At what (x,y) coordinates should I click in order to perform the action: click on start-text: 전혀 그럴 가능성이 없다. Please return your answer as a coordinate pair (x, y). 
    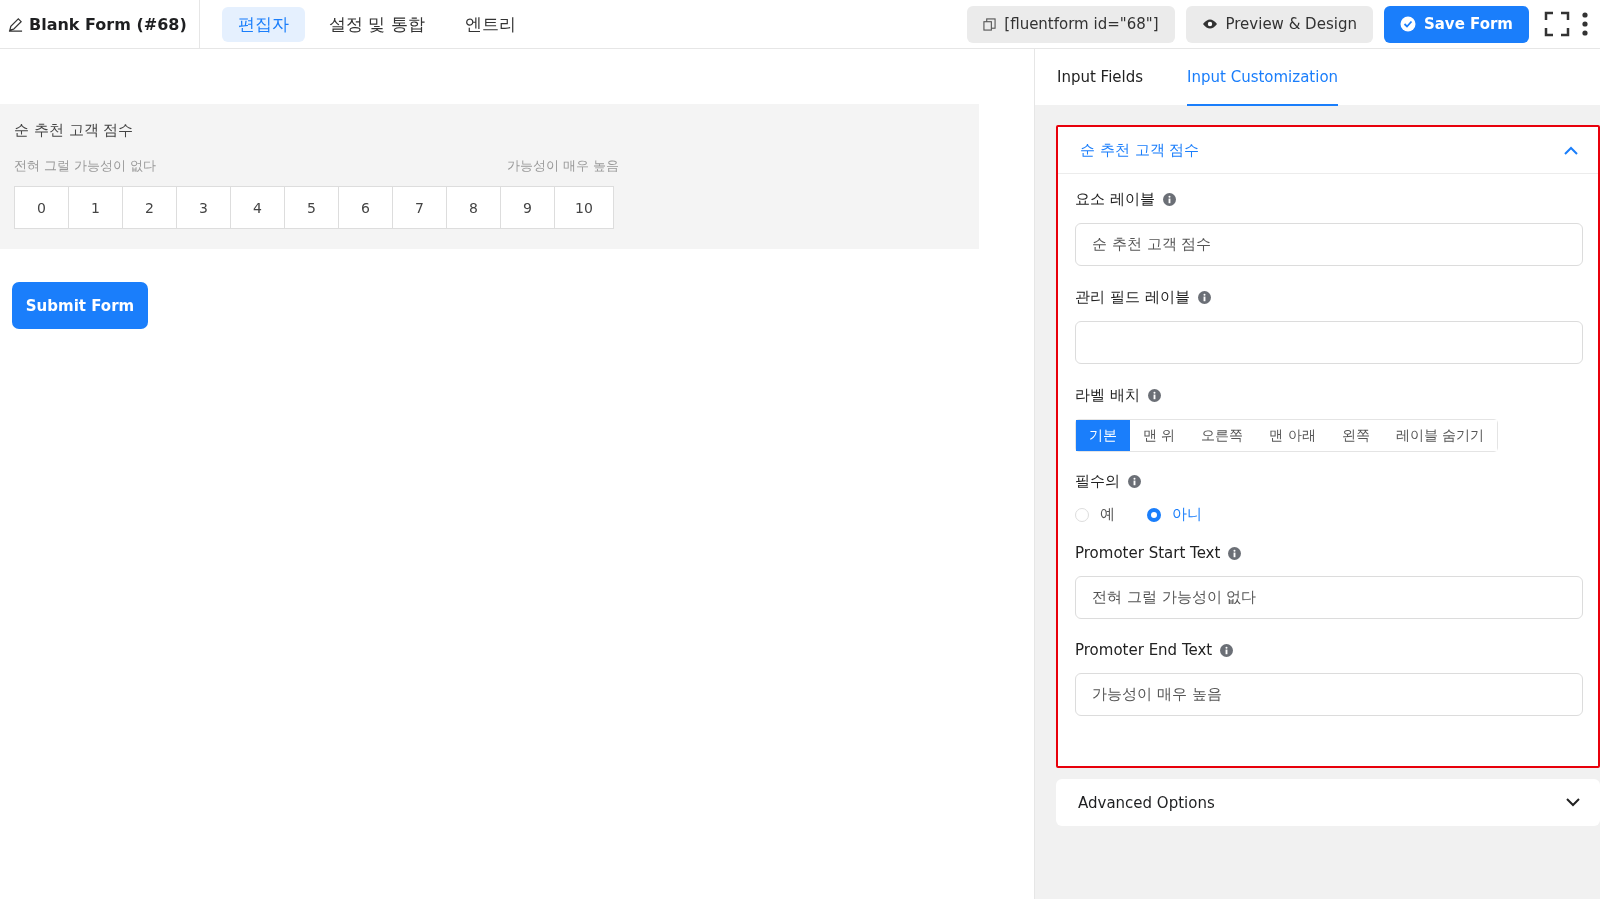
    Looking at the image, I should click on (85, 166).